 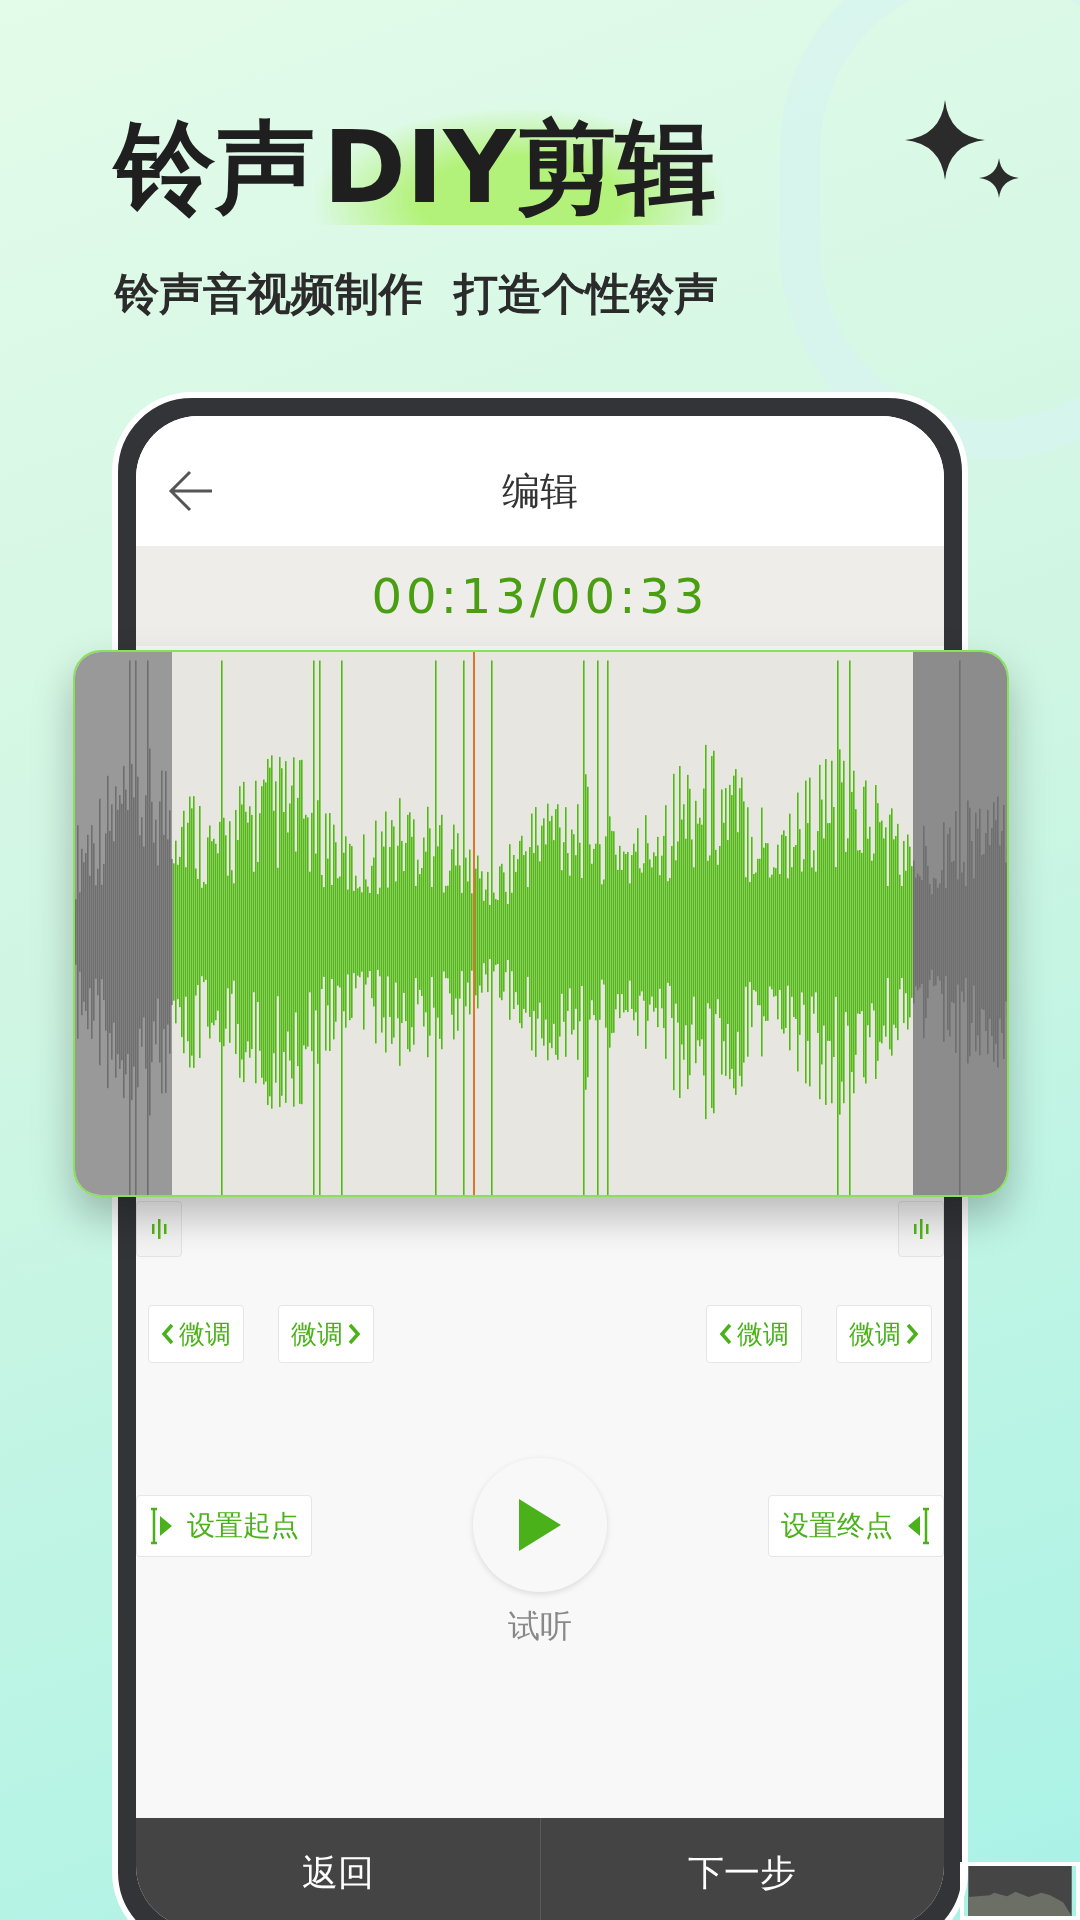 What do you see at coordinates (224, 1526) in the screenshot?
I see `set-start-button: 设置起点` at bounding box center [224, 1526].